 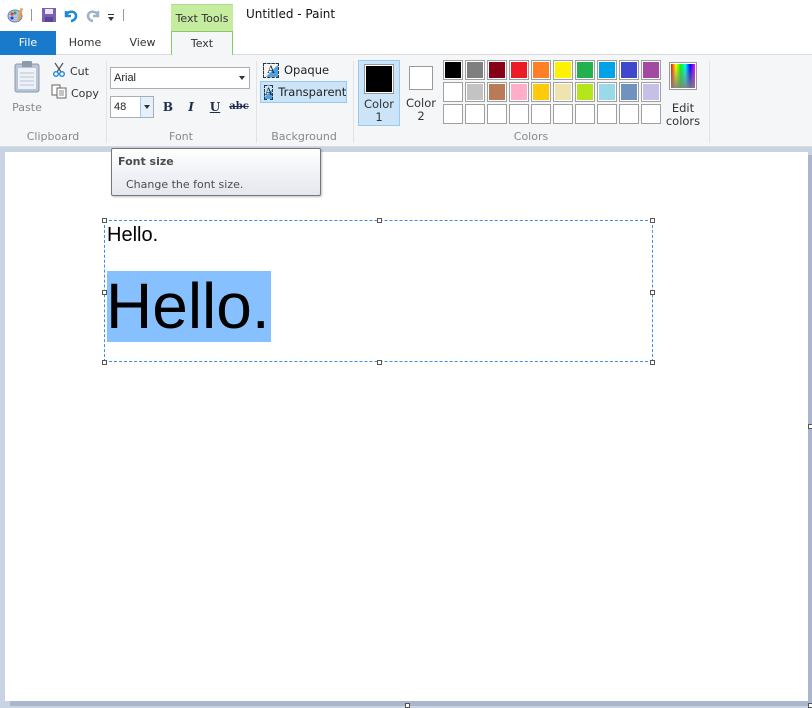 I want to click on font-size-dropdown-button, so click(x=146, y=107).